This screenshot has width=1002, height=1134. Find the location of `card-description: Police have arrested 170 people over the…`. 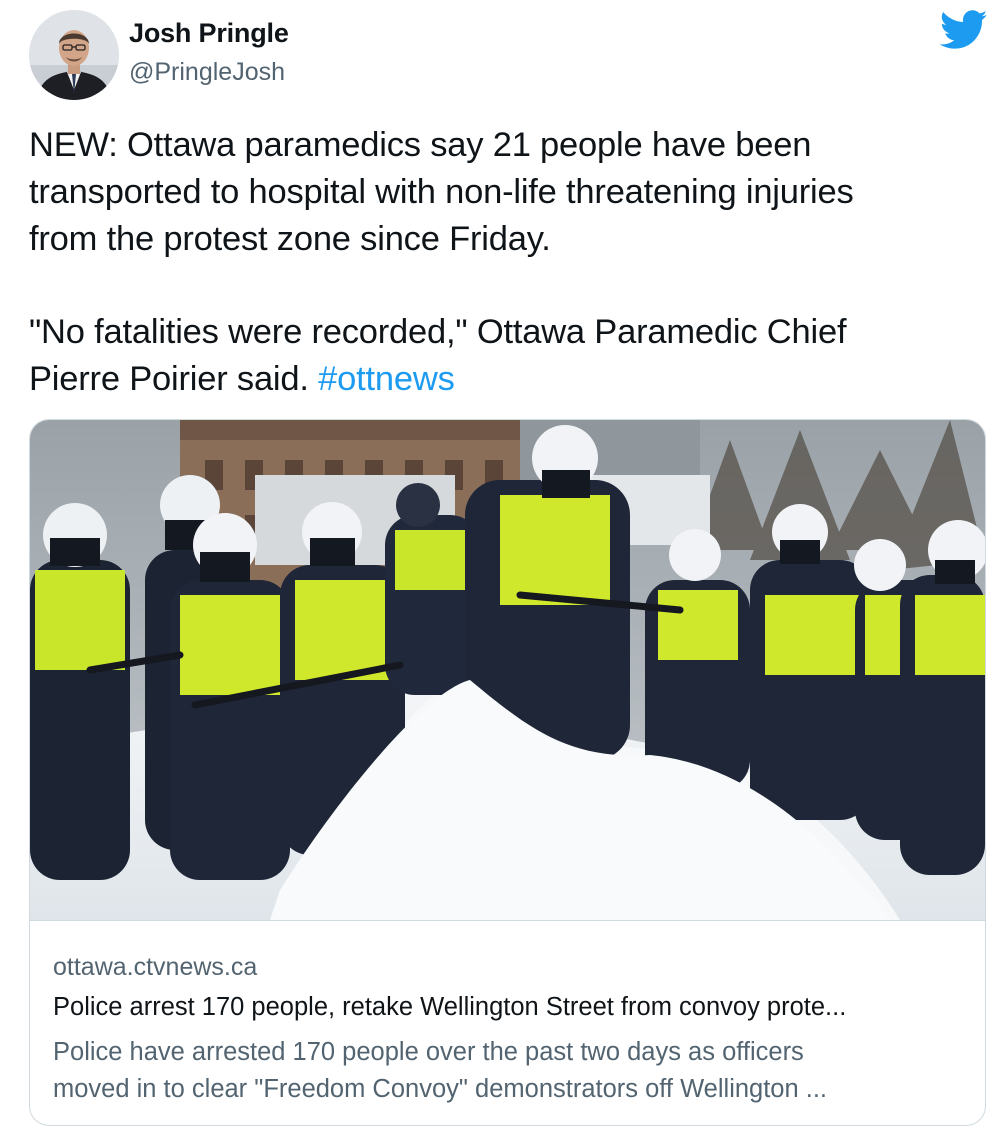

card-description: Police have arrested 170 people over the… is located at coordinates (505, 1071).